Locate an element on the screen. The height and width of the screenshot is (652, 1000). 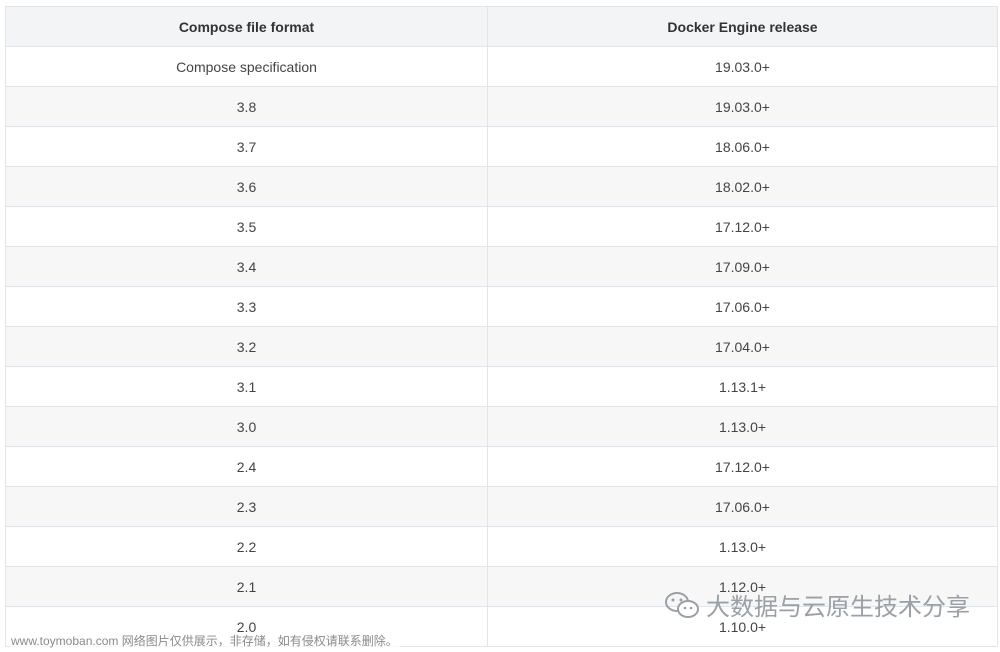
account-watermark-text: 大数据与云原生技术分享 is located at coordinates (838, 607).